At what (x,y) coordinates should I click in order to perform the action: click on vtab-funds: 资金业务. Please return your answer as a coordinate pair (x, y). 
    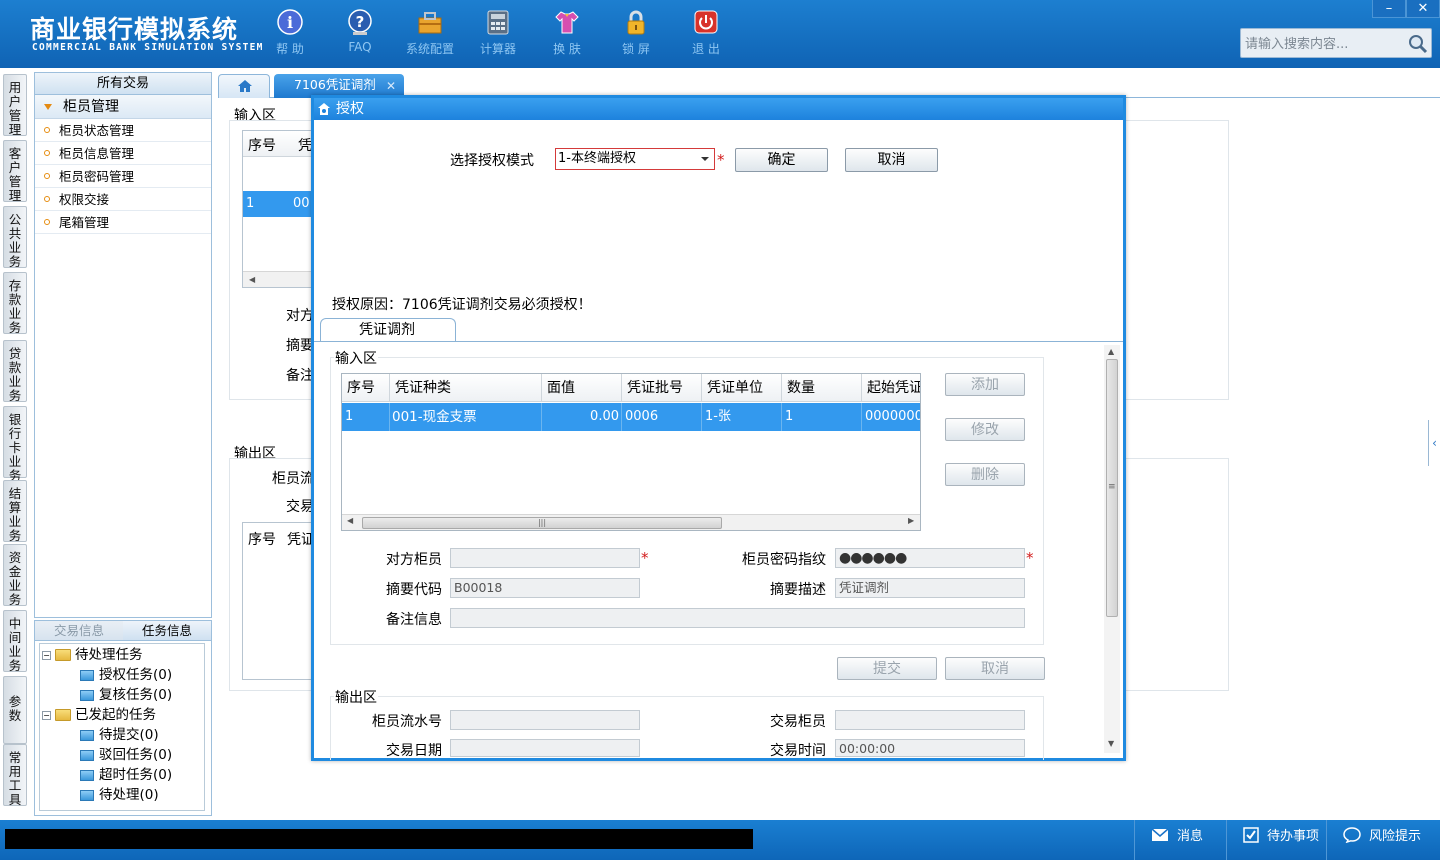
    Looking at the image, I should click on (15, 575).